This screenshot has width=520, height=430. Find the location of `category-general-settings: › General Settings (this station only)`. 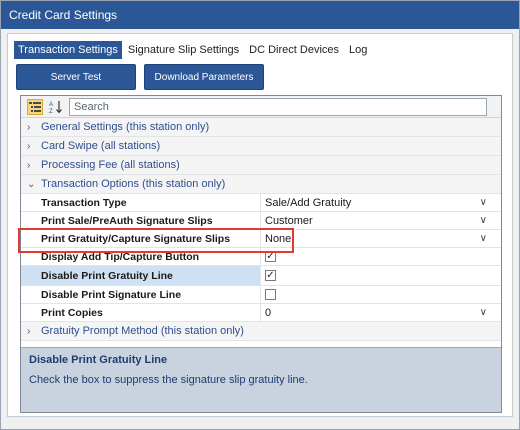

category-general-settings: › General Settings (this station only) is located at coordinates (261, 127).